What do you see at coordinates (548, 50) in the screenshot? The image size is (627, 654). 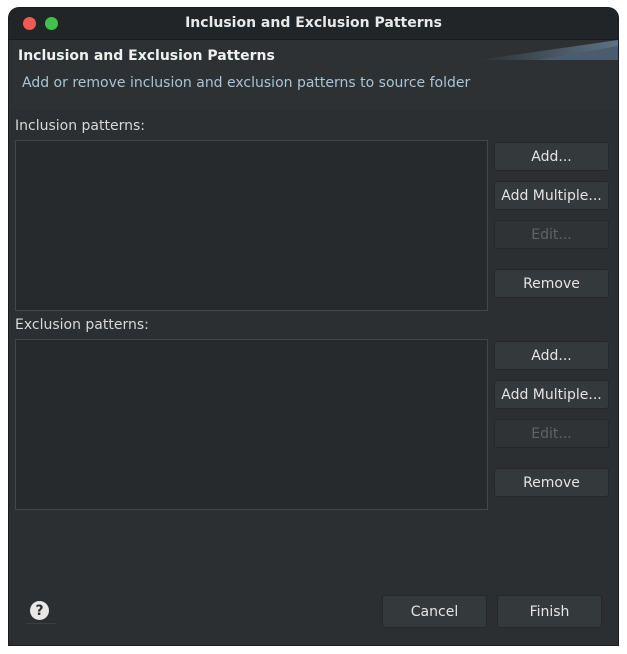 I see `banner-graphic` at bounding box center [548, 50].